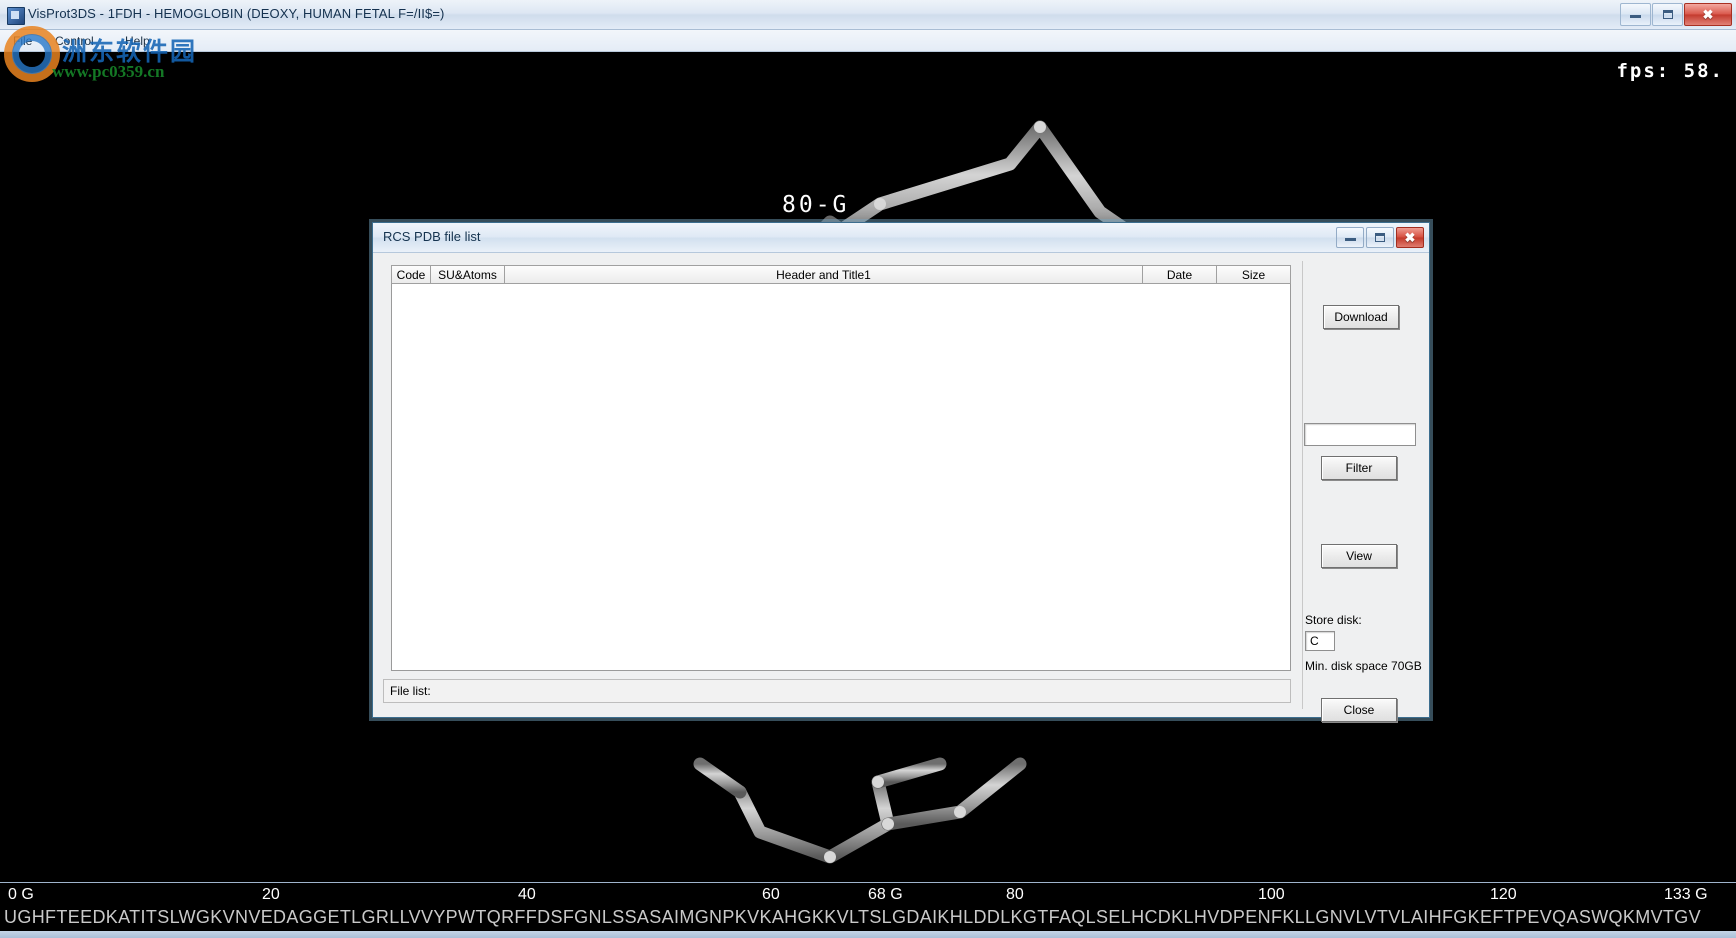 The image size is (1736, 938). I want to click on file-list-status-bar: File list:, so click(837, 691).